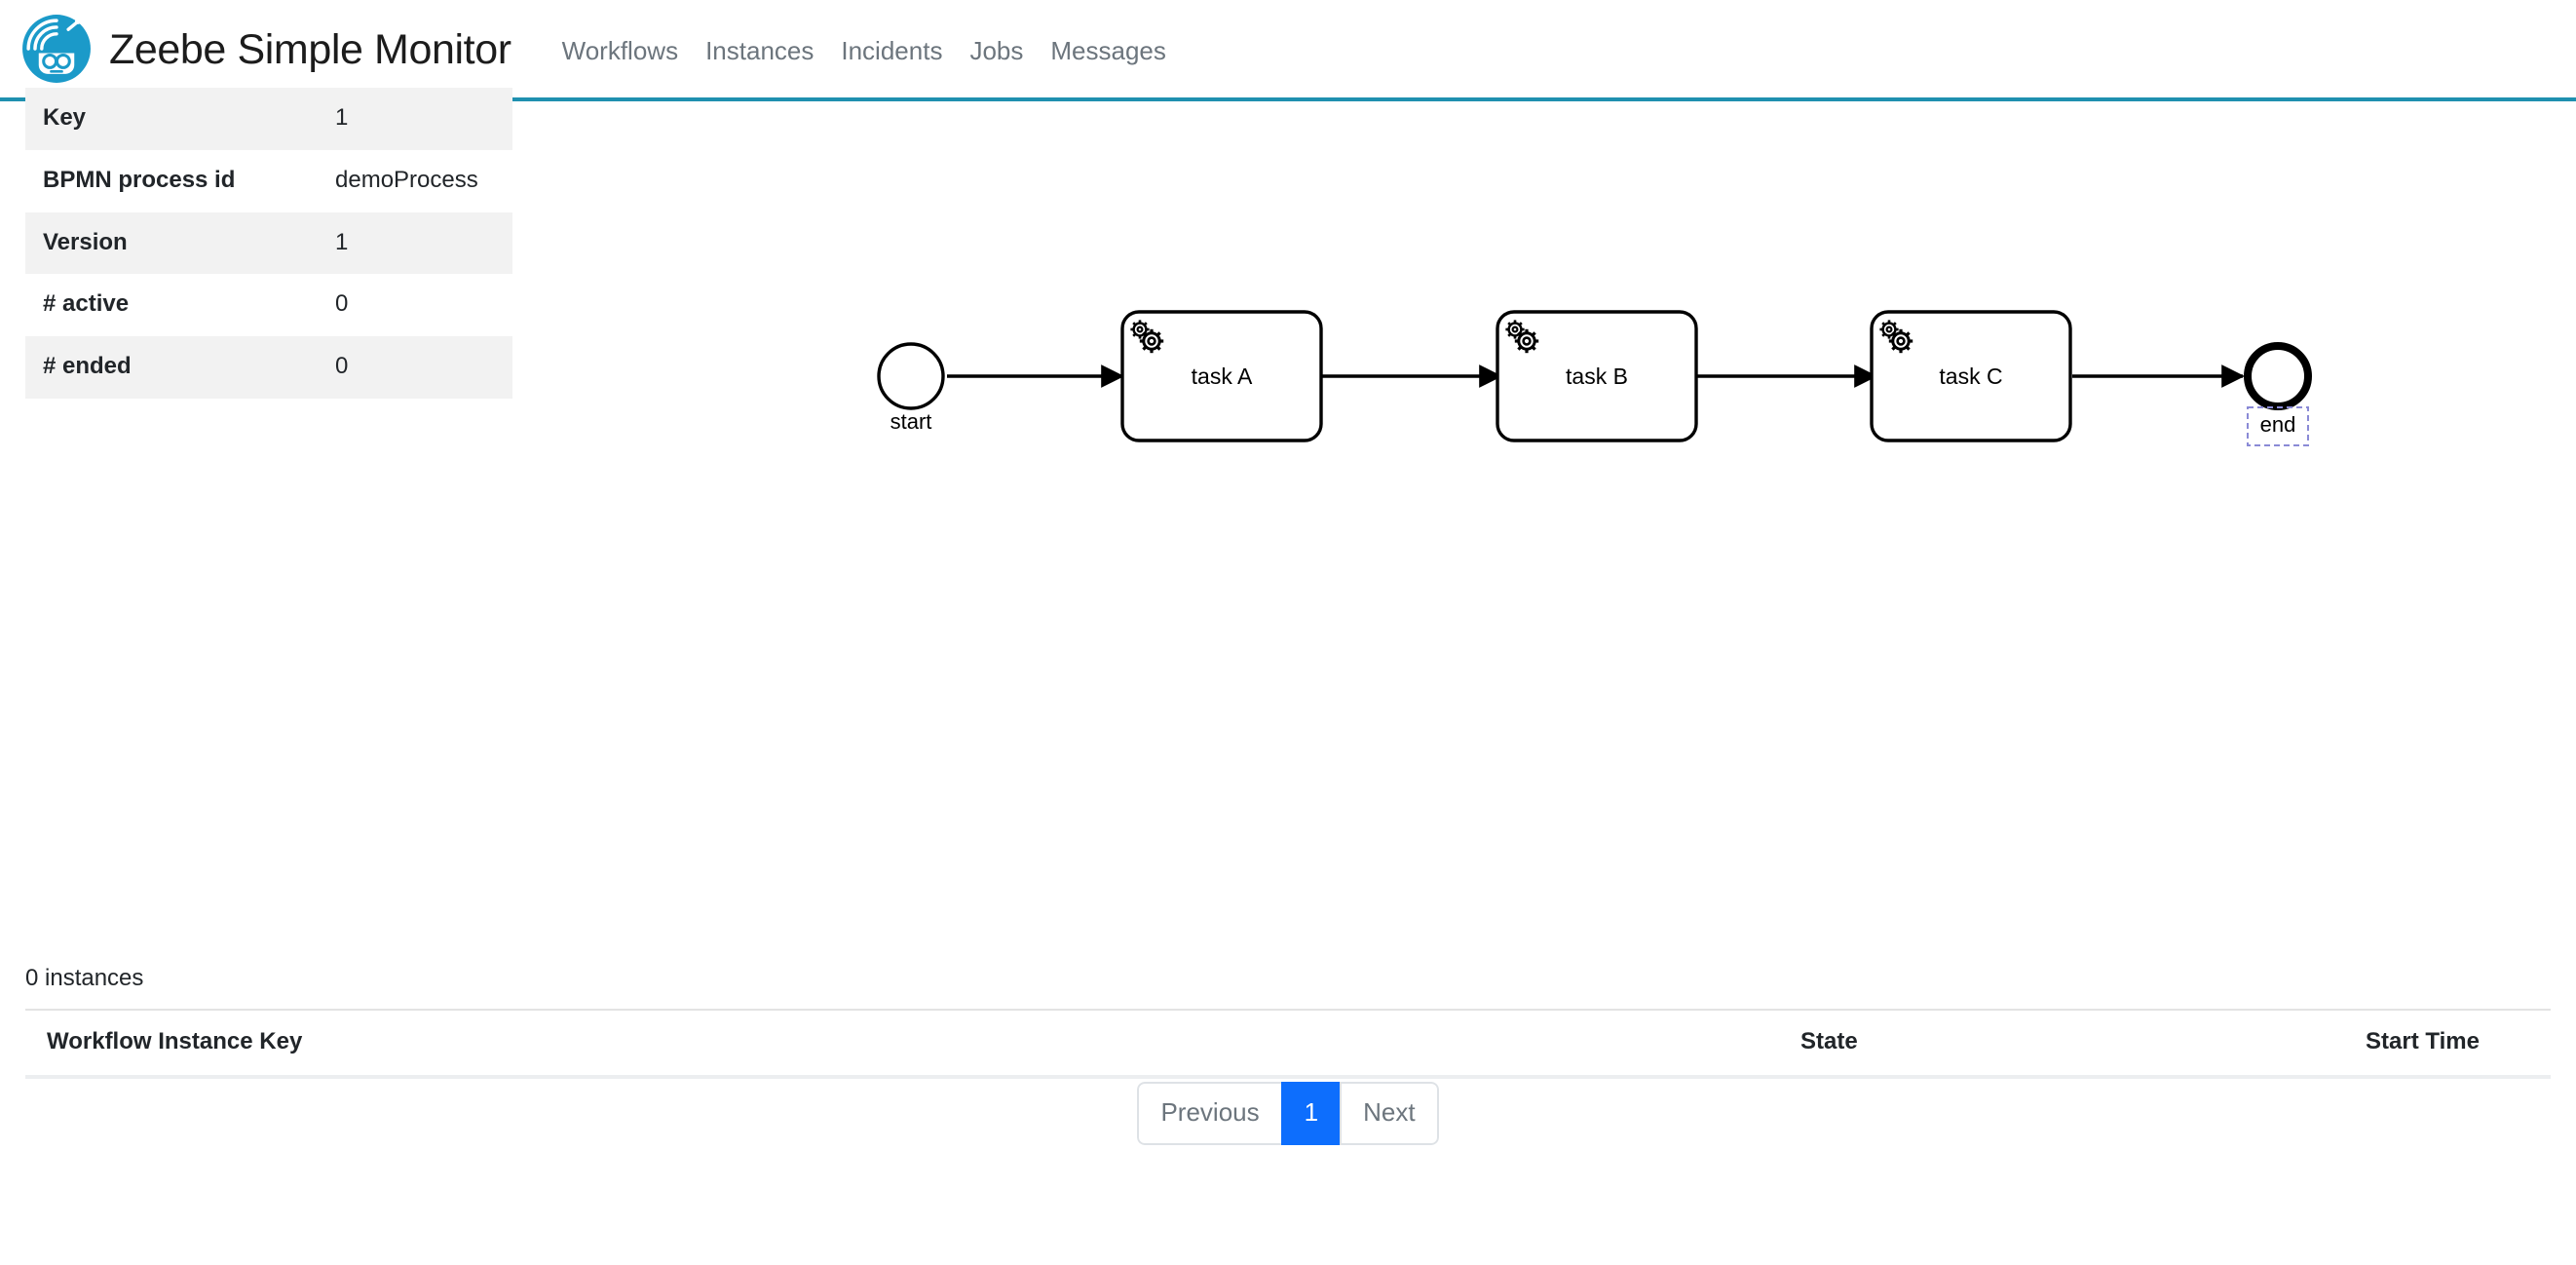 This screenshot has height=1265, width=2576. I want to click on bpmn-task-b-label: task B, so click(1597, 376).